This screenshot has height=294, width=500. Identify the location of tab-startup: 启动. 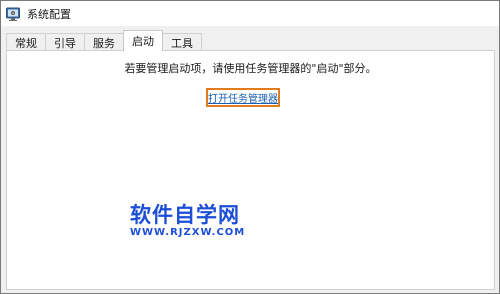
(143, 40).